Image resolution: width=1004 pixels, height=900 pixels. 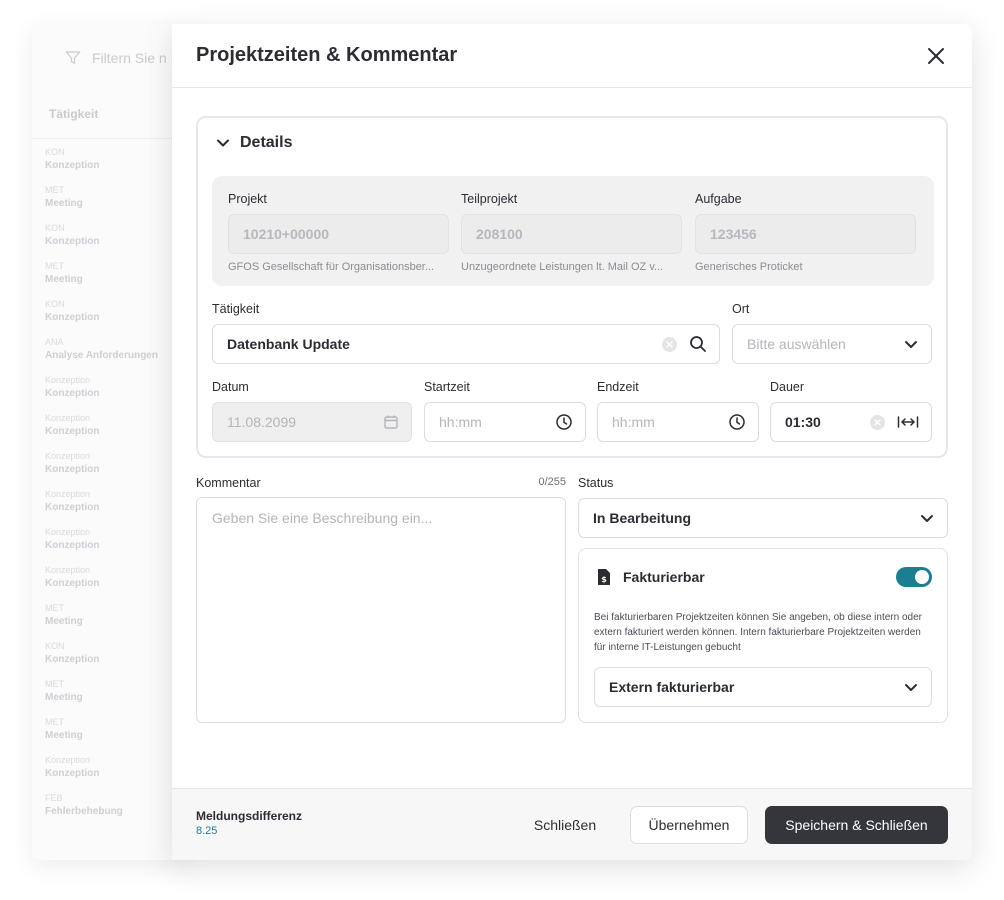 What do you see at coordinates (312, 411) in the screenshot?
I see `datum-field: Datum 11.08.2099` at bounding box center [312, 411].